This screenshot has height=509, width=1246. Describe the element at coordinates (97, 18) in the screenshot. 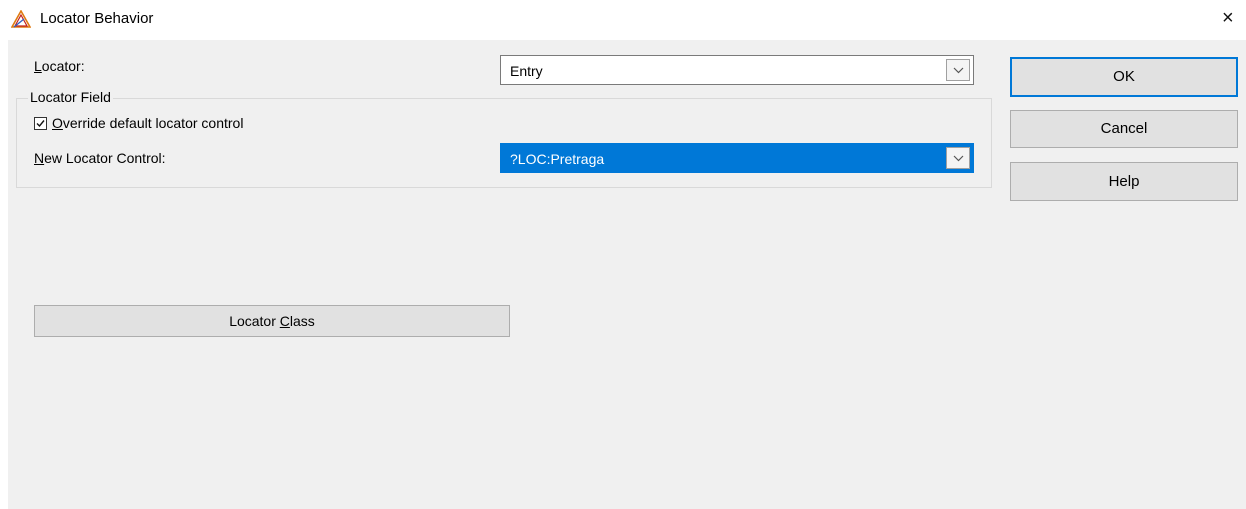

I see `window-title: Locator Behavior` at that location.